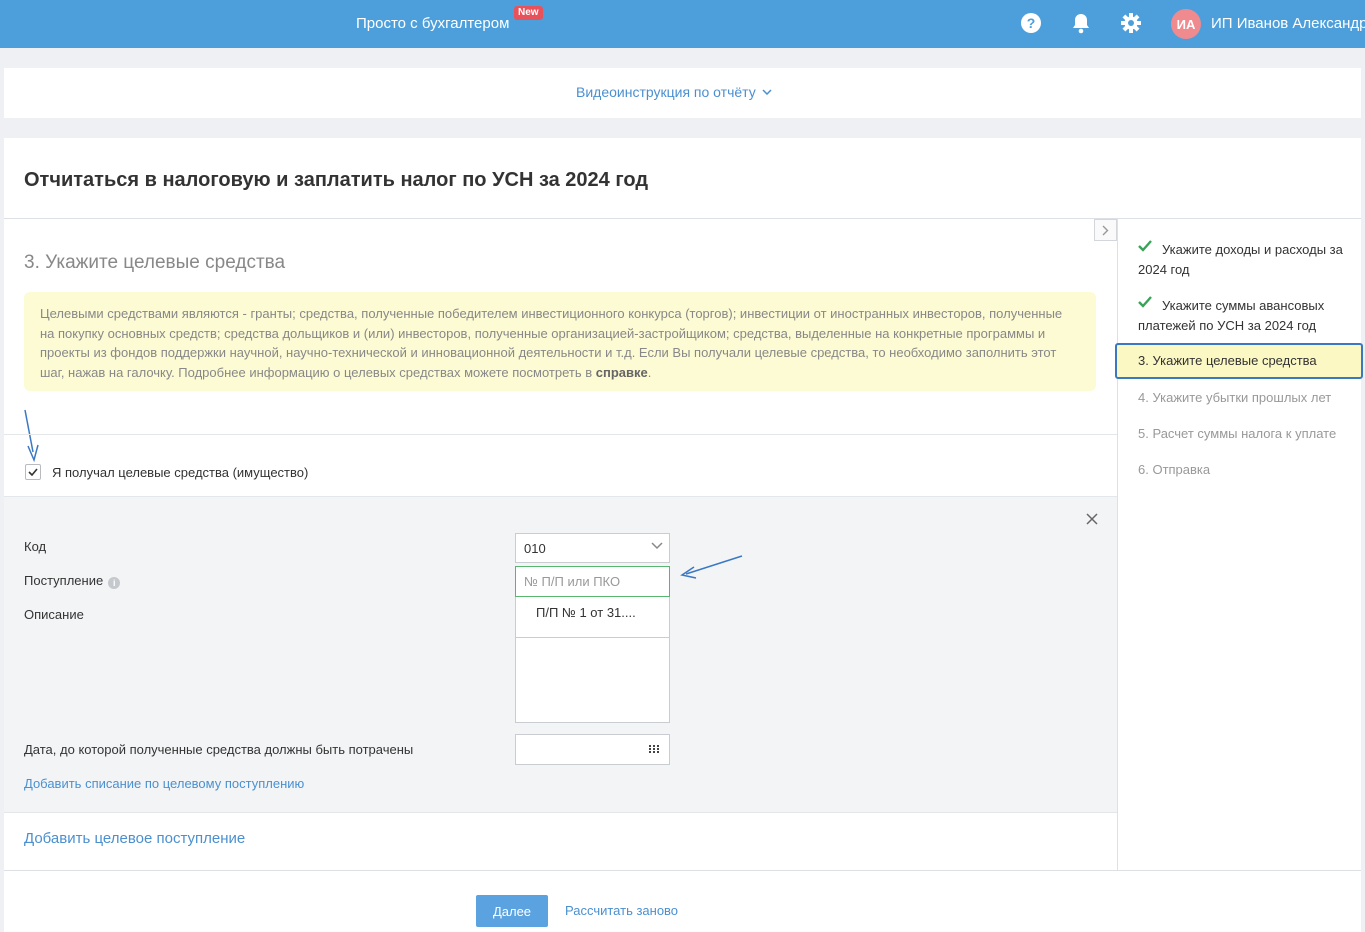 The height and width of the screenshot is (932, 1365). I want to click on add-target-receipt-link: Добавить целевое поступление, so click(134, 838).